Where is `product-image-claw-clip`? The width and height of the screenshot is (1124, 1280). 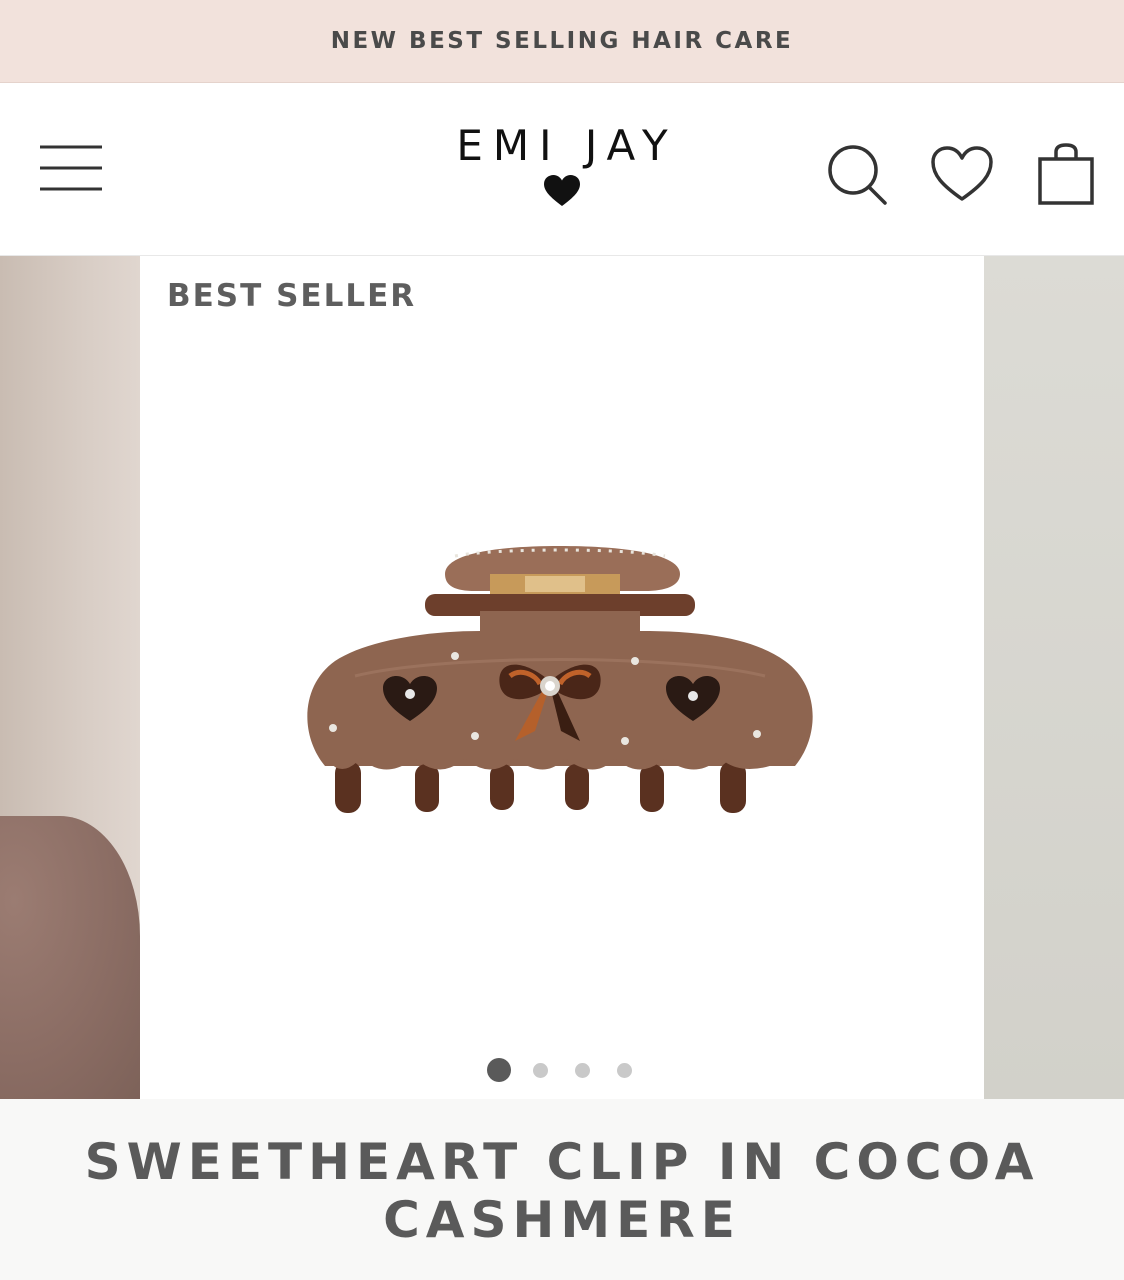 product-image-claw-clip is located at coordinates (560, 679).